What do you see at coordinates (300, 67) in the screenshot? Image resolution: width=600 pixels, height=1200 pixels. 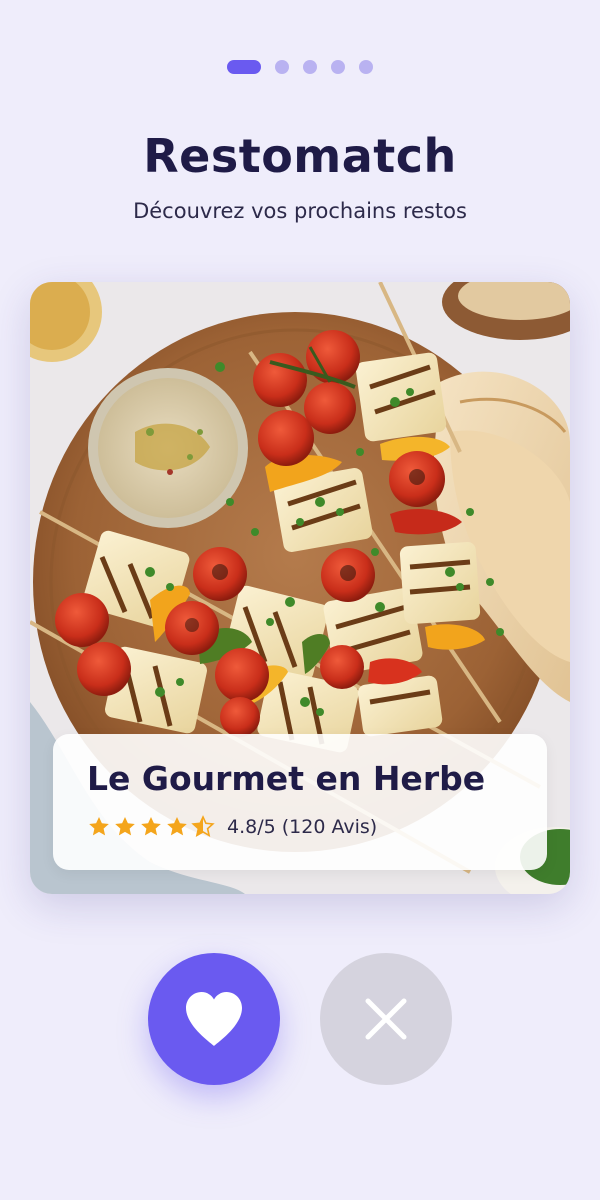 I see `onboarding-pager` at bounding box center [300, 67].